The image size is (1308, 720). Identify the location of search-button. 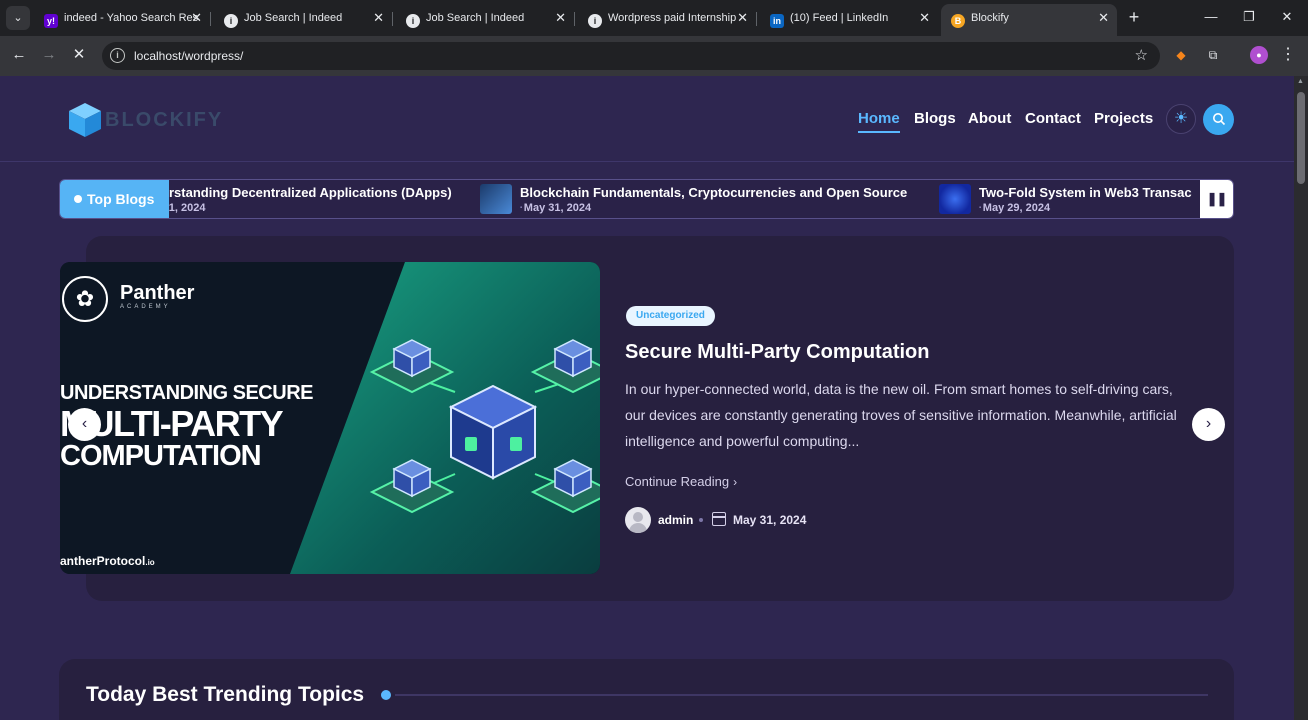
(1218, 119).